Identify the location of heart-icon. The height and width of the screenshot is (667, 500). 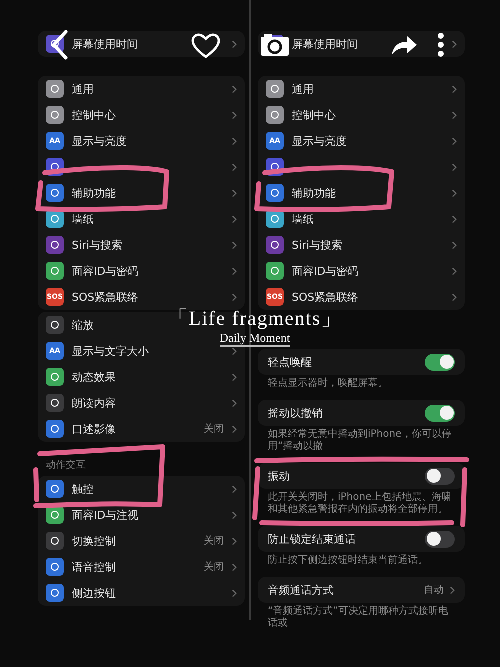
(206, 46).